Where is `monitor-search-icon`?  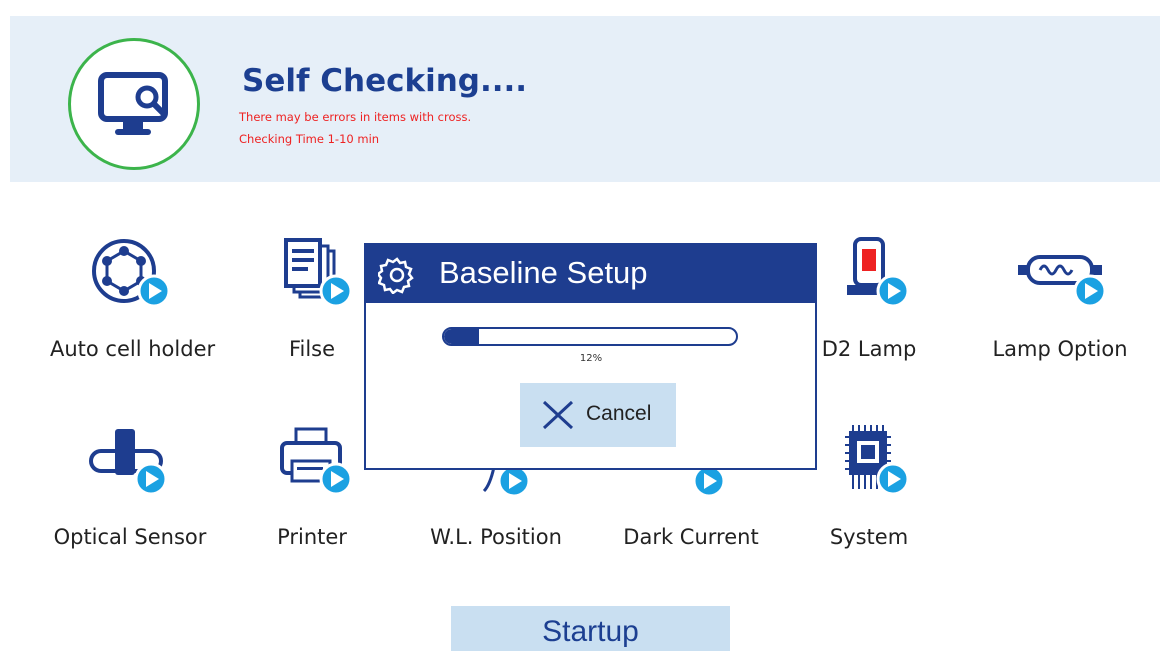
monitor-search-icon is located at coordinates (134, 104).